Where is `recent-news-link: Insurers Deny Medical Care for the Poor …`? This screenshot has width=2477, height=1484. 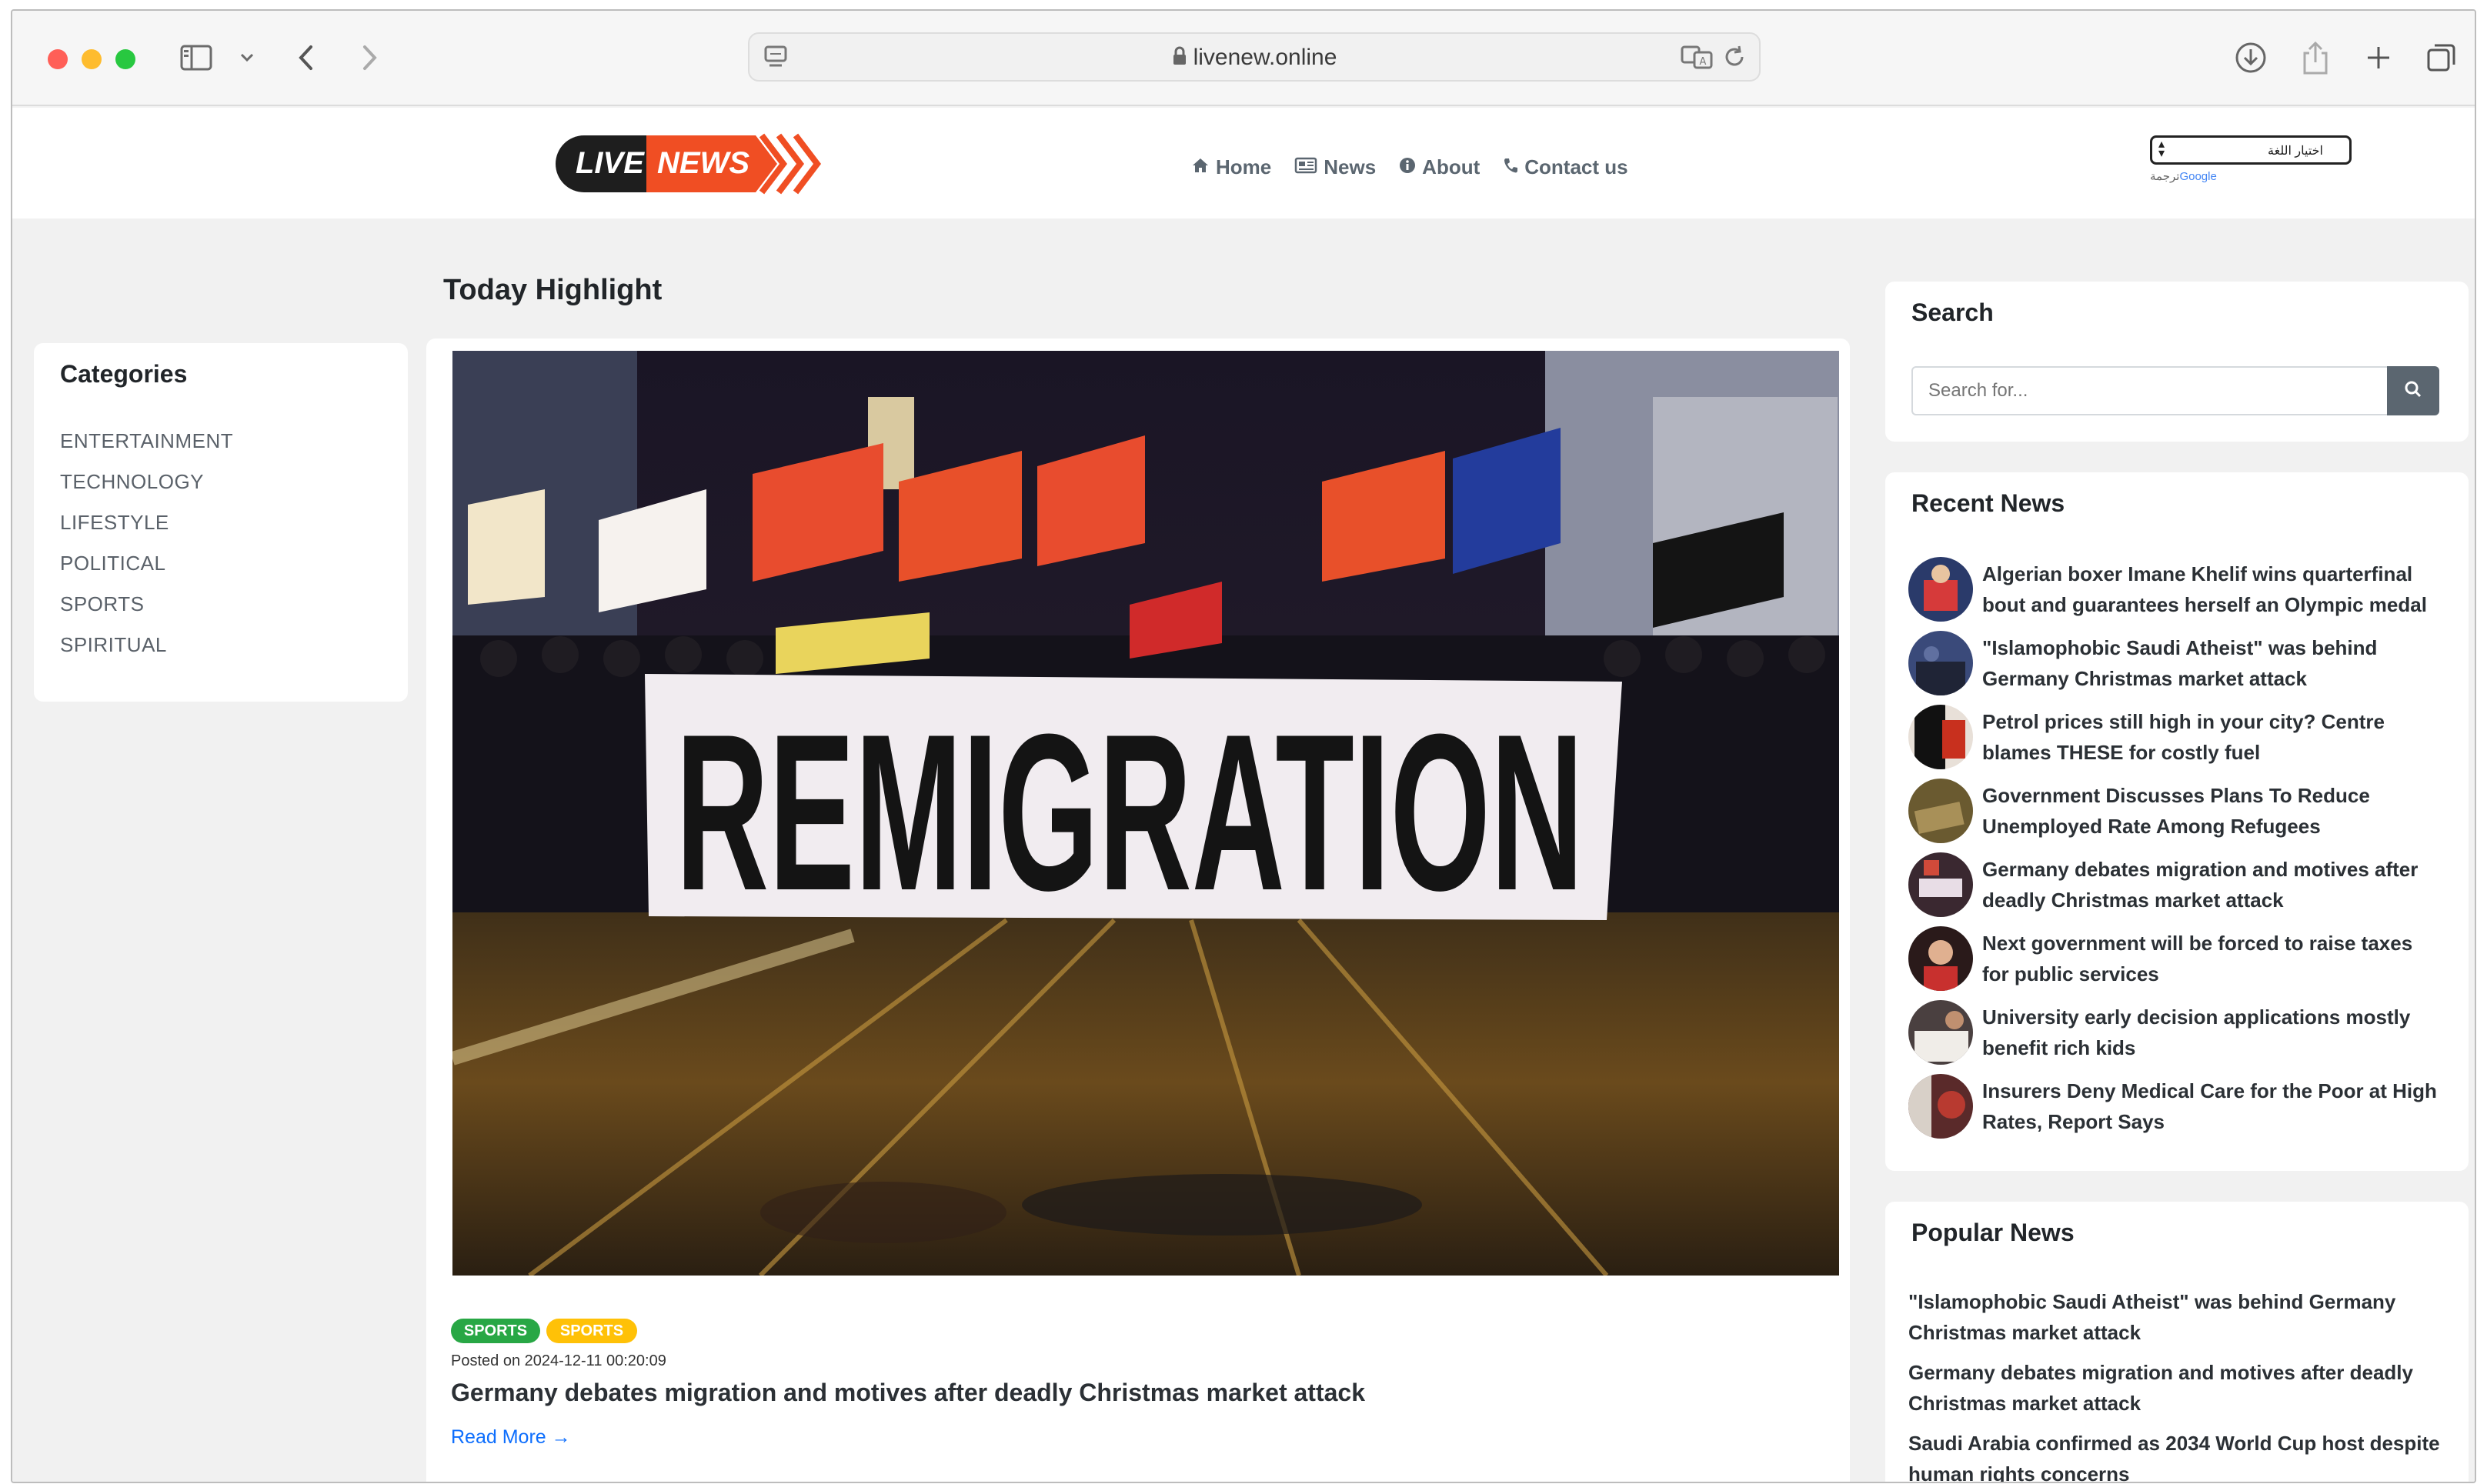
recent-news-link: Insurers Deny Medical Care for the Poor … is located at coordinates (2213, 1106).